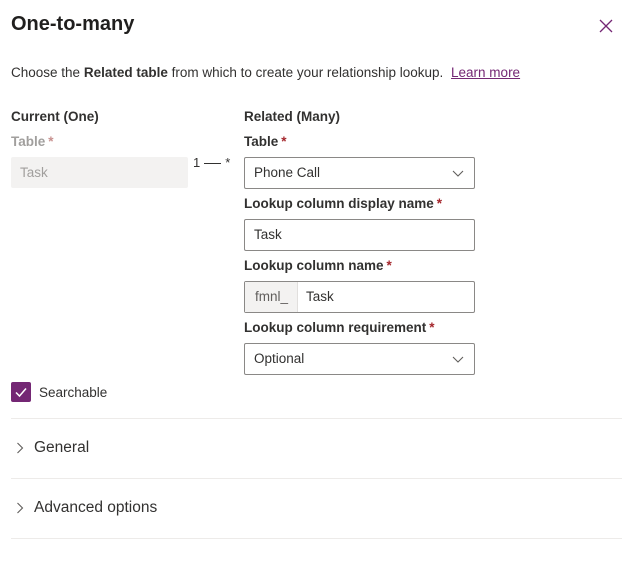 The height and width of the screenshot is (571, 638). Describe the element at coordinates (125, 72) in the screenshot. I see `intro-text-bold: Related table` at that location.